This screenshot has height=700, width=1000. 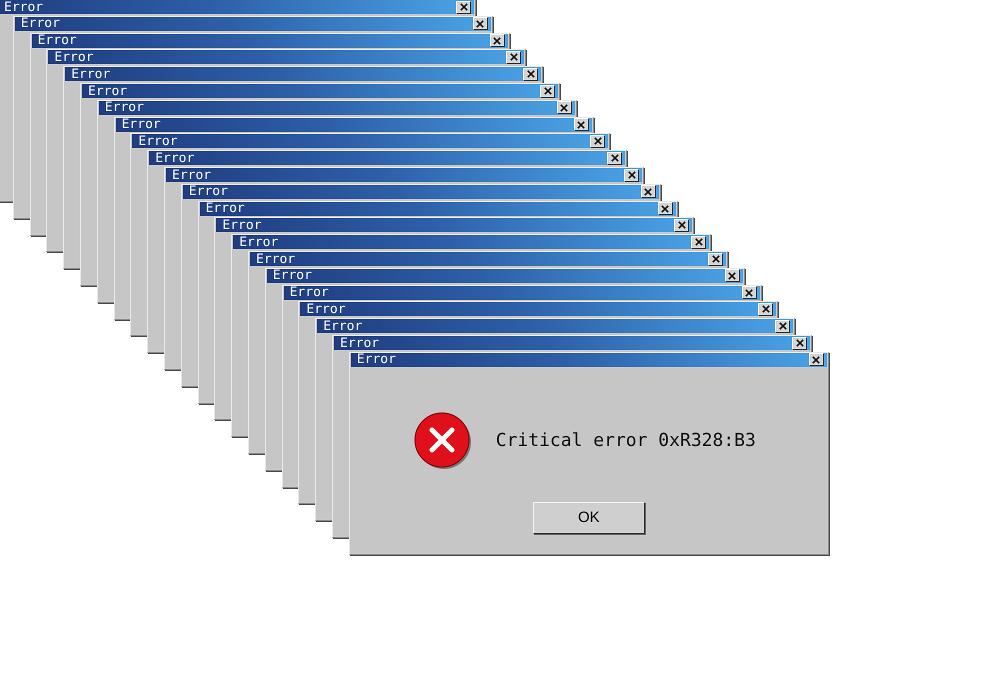 I want to click on ok-button: OK, so click(x=588, y=518).